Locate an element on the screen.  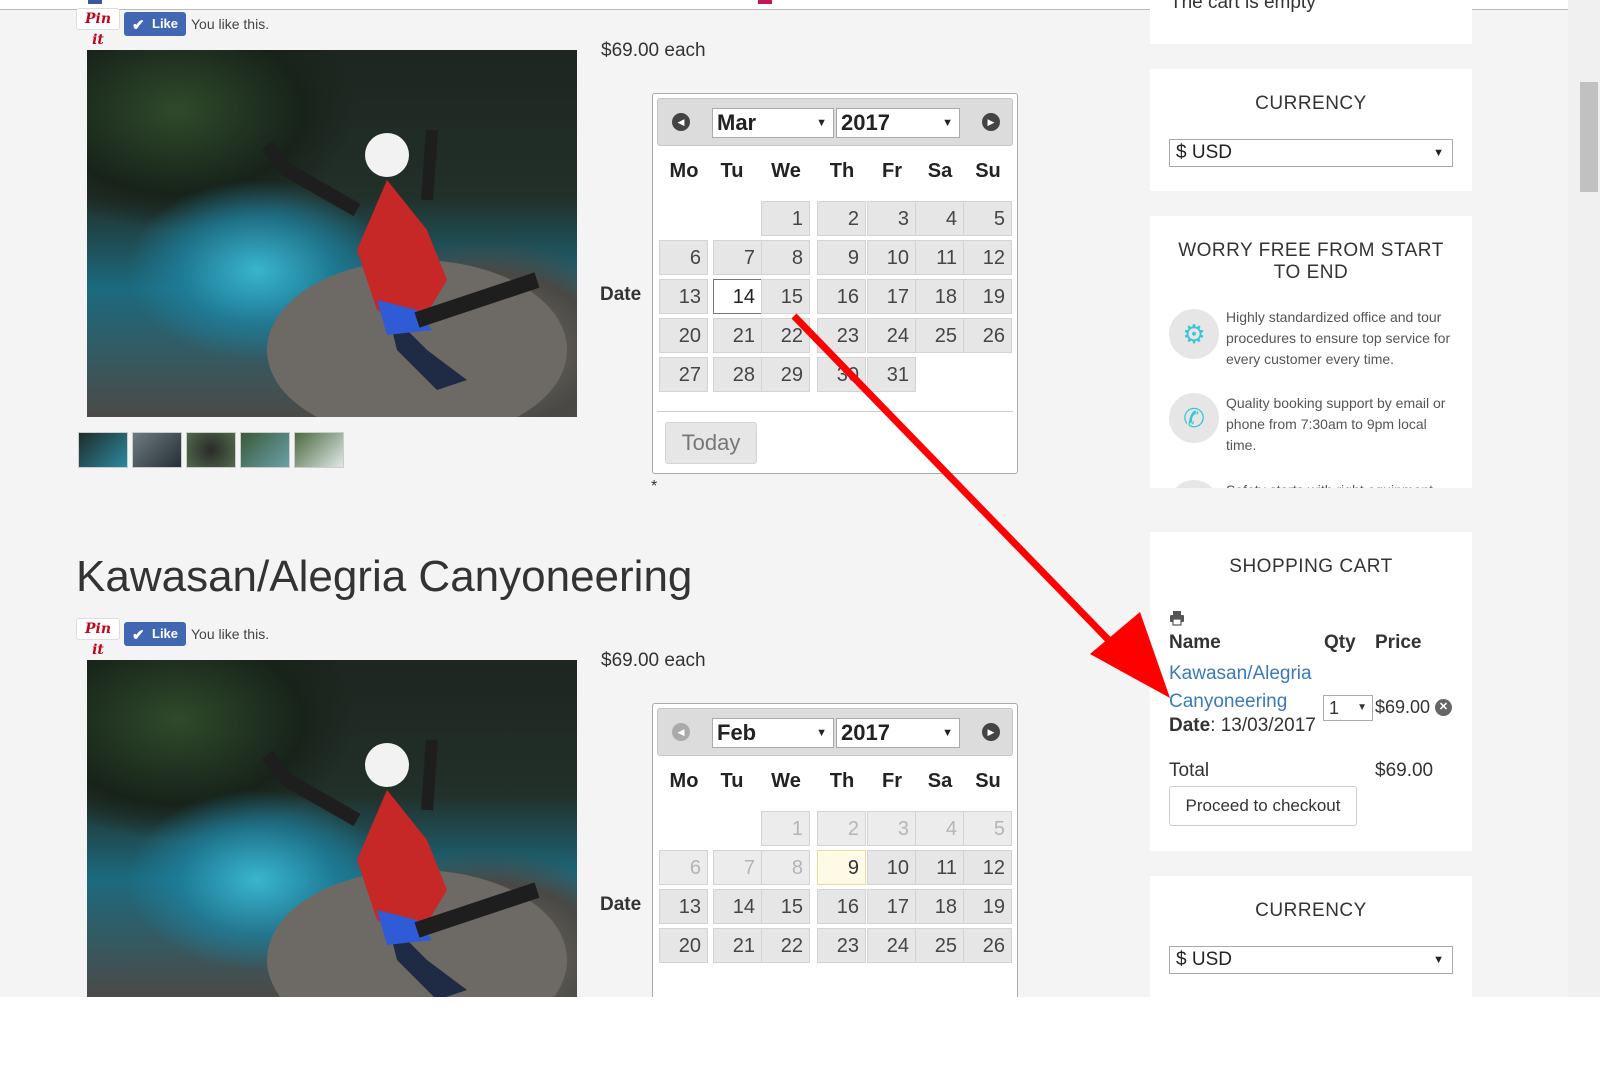
cart-status-widget: The cart is empty is located at coordinates (1311, 22).